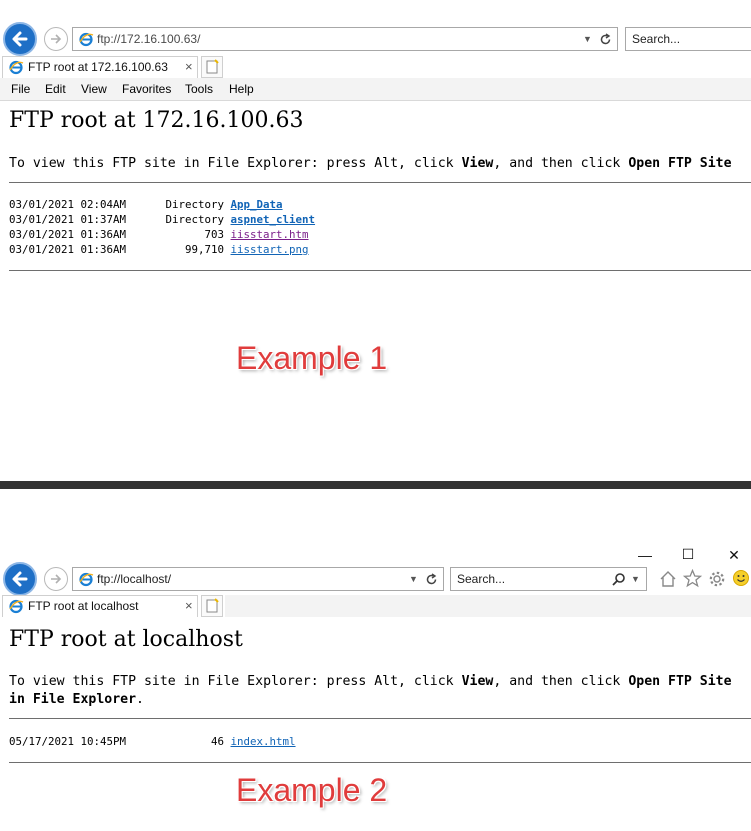  What do you see at coordinates (668, 579) in the screenshot?
I see `home-icon` at bounding box center [668, 579].